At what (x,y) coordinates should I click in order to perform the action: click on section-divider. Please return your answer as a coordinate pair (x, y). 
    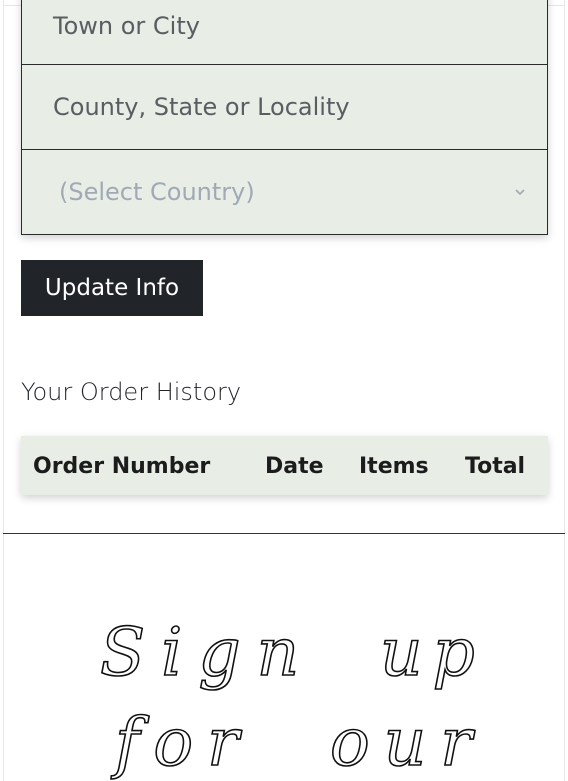
    Looking at the image, I should click on (284, 533).